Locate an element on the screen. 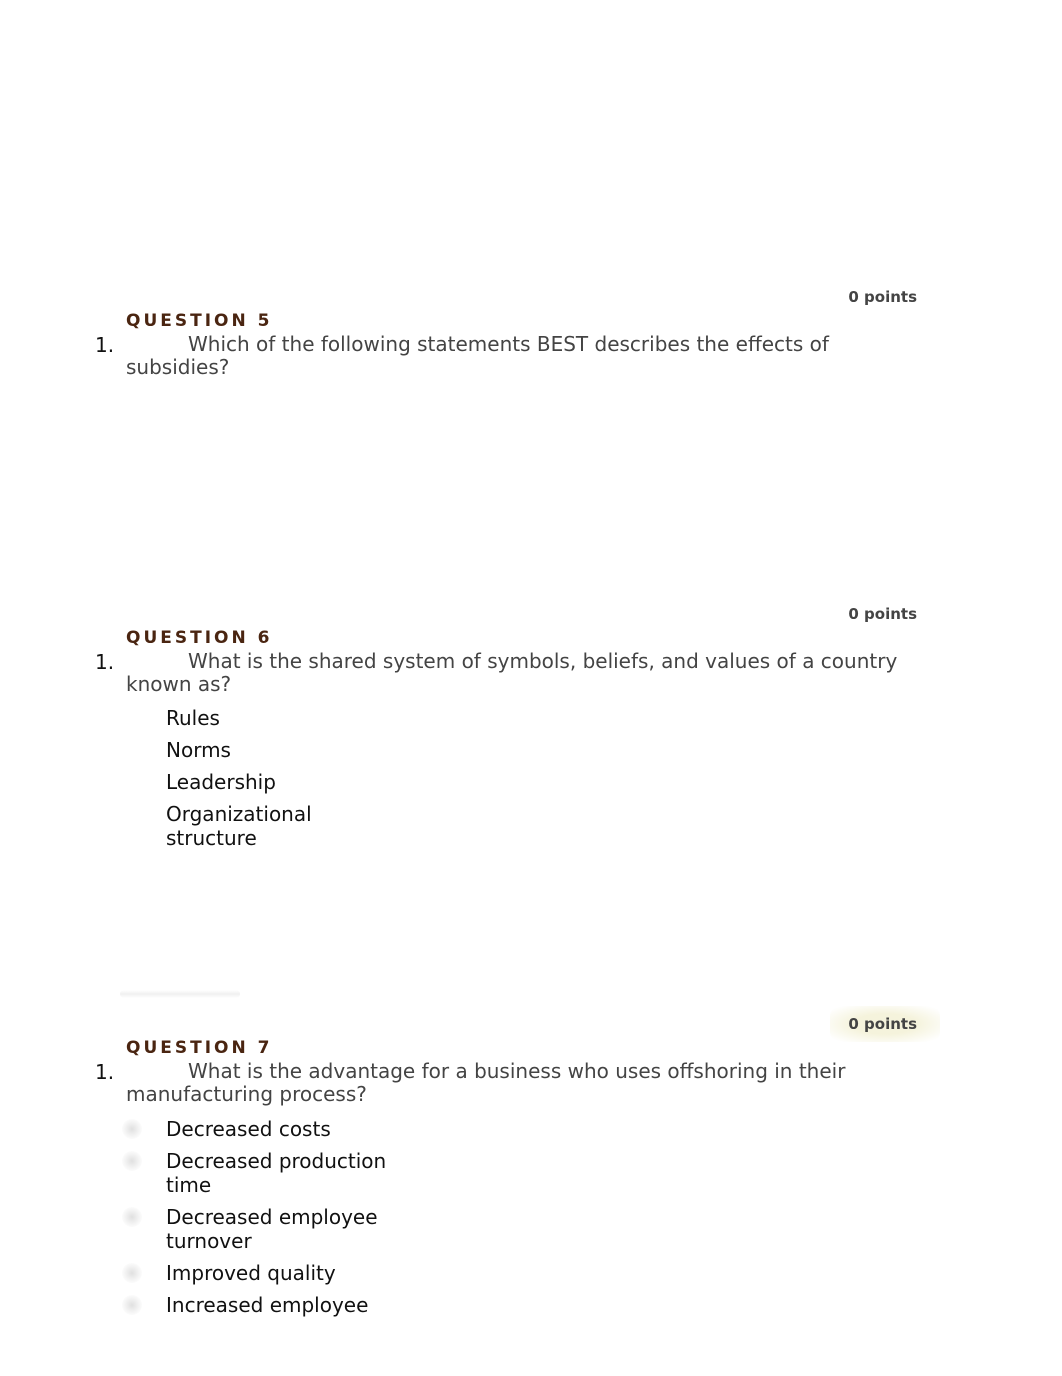  option-label: Decreased production time is located at coordinates (276, 1173).